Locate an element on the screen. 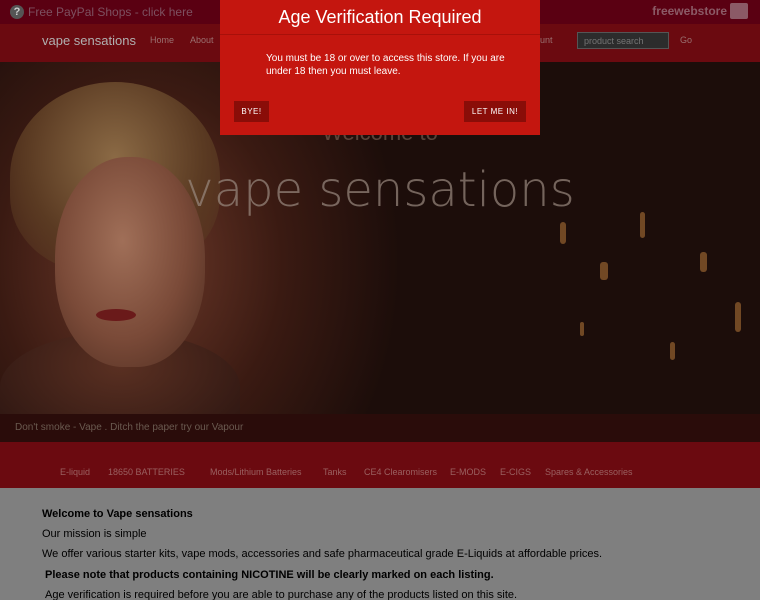  category-emods: E-MODS is located at coordinates (468, 472).